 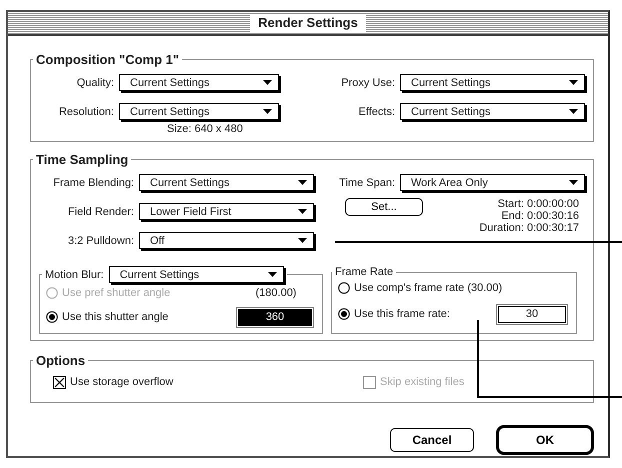 What do you see at coordinates (226, 240) in the screenshot?
I see `dropdown-menu: Off` at bounding box center [226, 240].